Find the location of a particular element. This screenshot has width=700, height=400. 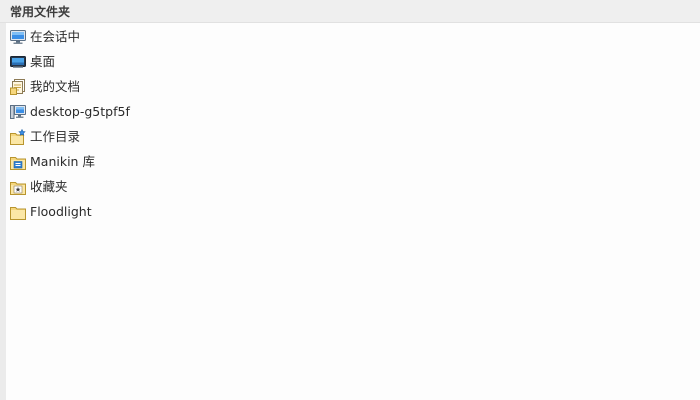

folder-item-working-directory: 工作目录 is located at coordinates (353, 136).